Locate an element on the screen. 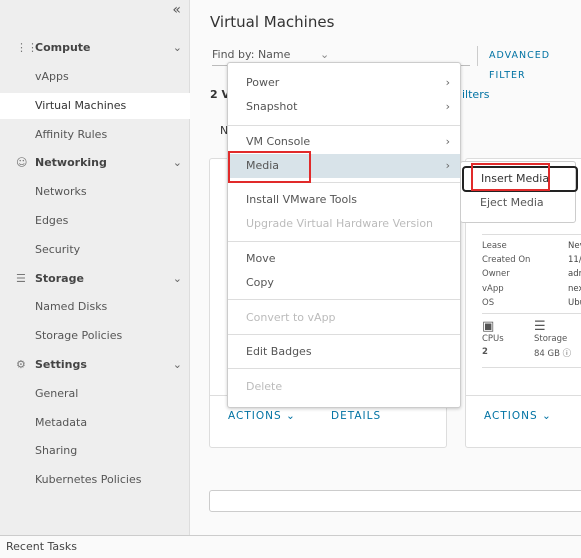 Image resolution: width=581 pixels, height=558 pixels. recent-tasks-bar: Recent Tasks is located at coordinates (290, 546).